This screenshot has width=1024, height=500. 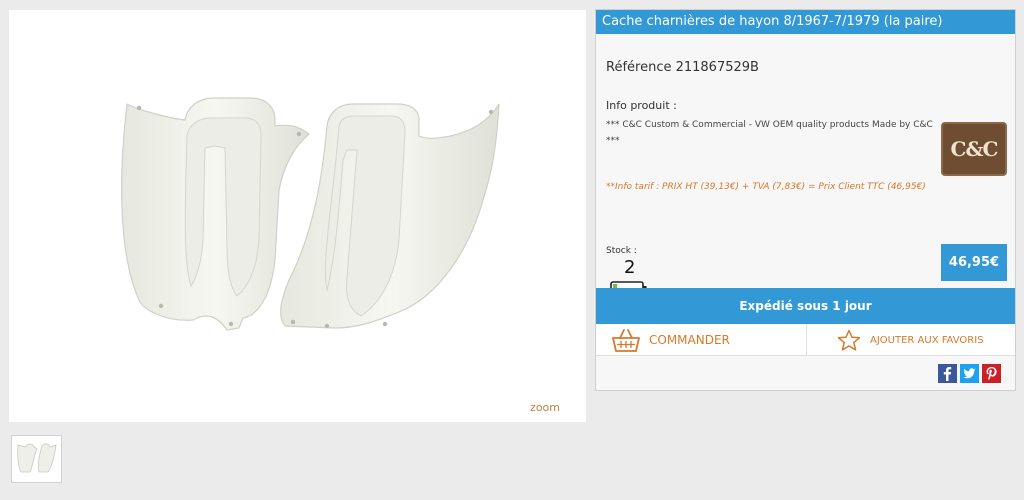 I want to click on price-badge: 46,95€, so click(x=974, y=262).